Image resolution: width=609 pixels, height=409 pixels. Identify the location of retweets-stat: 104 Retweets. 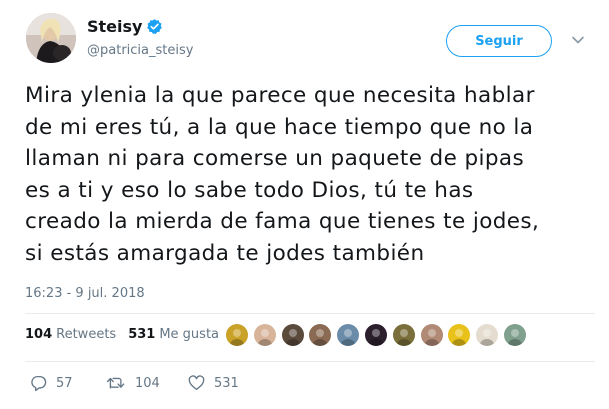
(70, 334).